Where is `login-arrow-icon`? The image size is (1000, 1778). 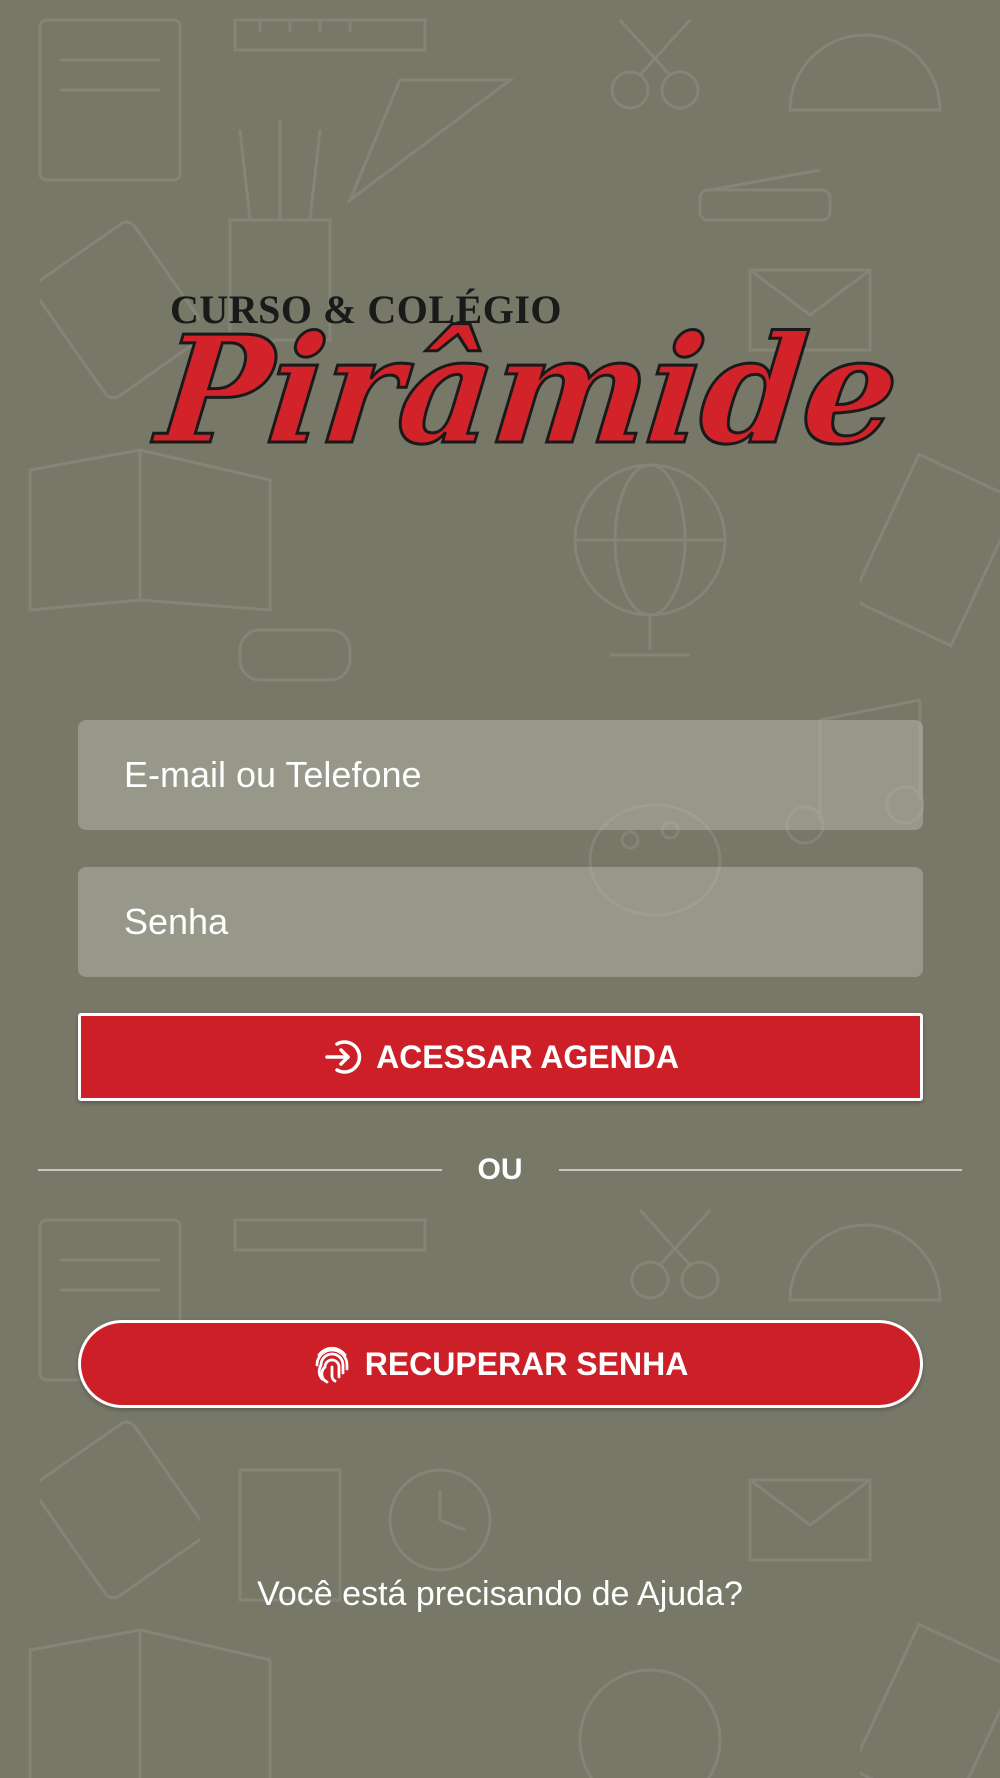
login-arrow-icon is located at coordinates (342, 1057).